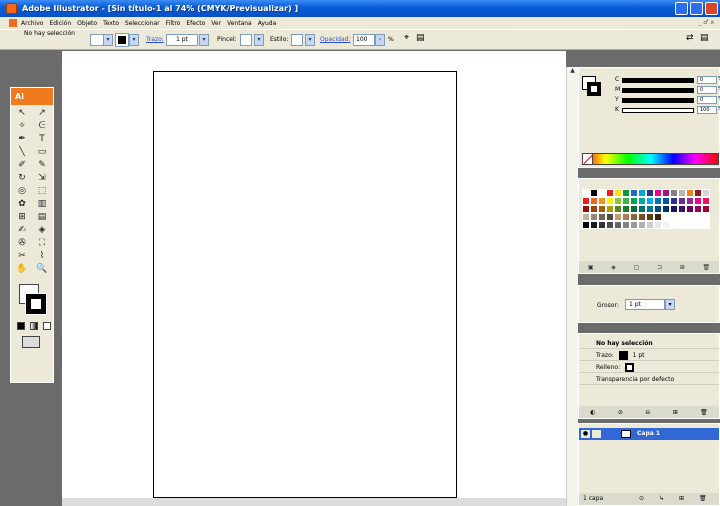  I want to click on fill-color-dropdown, so click(97, 40).